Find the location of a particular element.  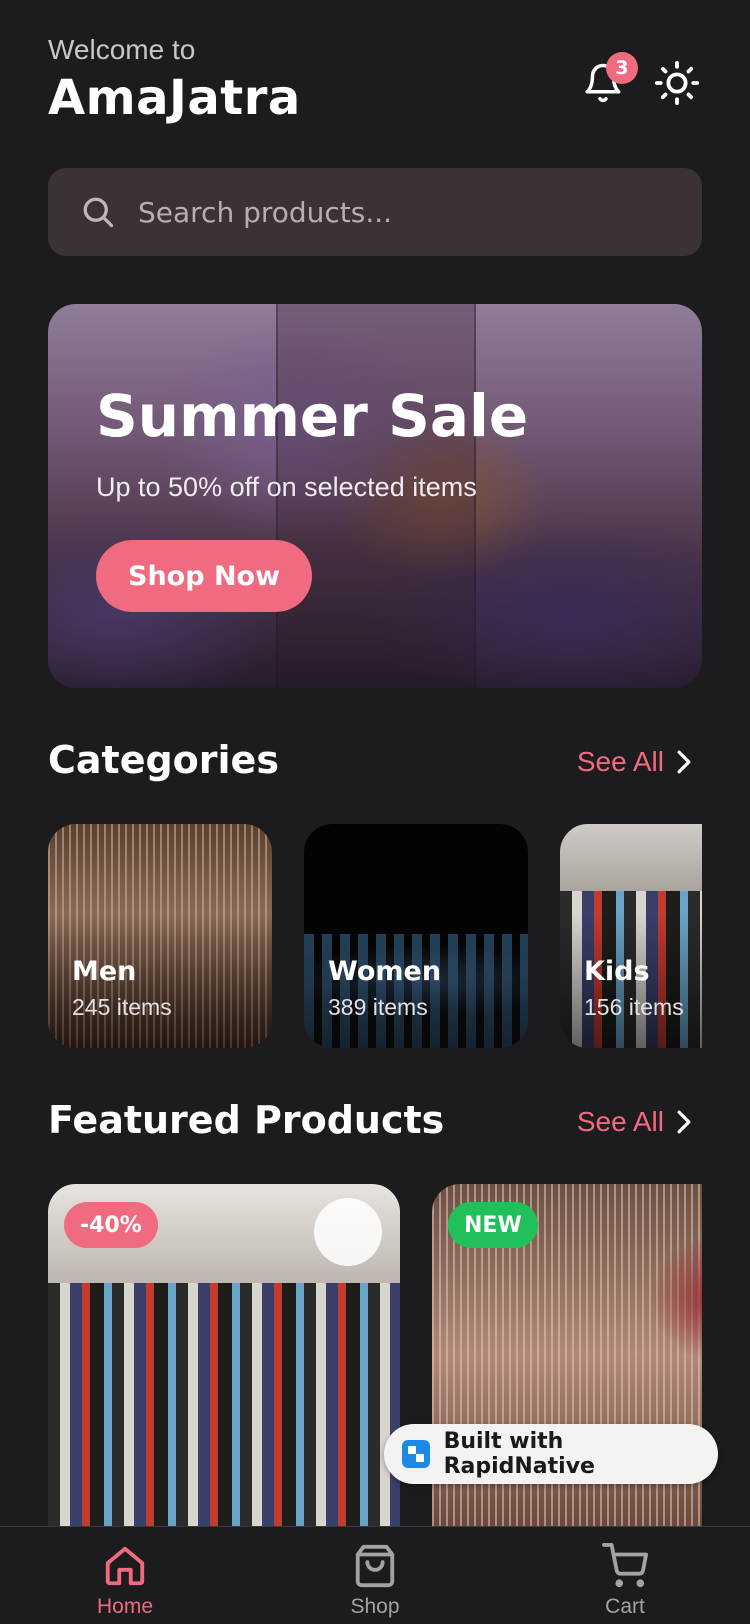

category-count: 156 items is located at coordinates (634, 1007).